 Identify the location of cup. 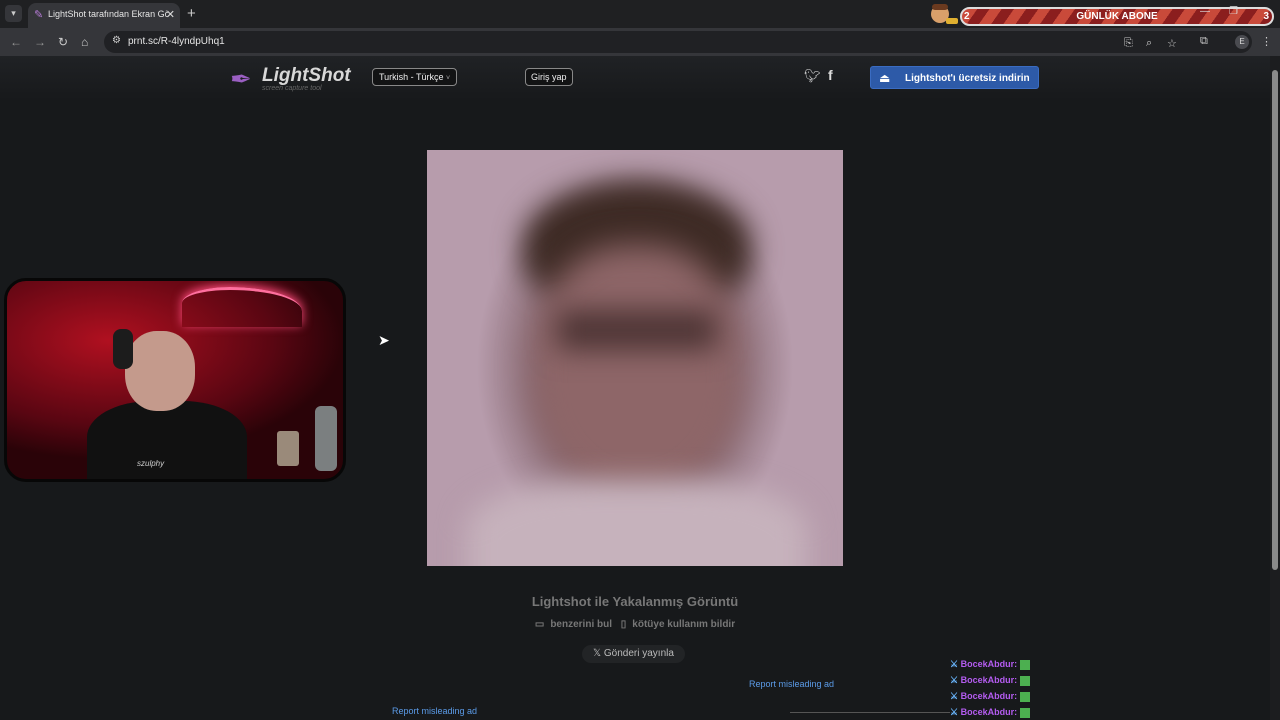
(288, 448).